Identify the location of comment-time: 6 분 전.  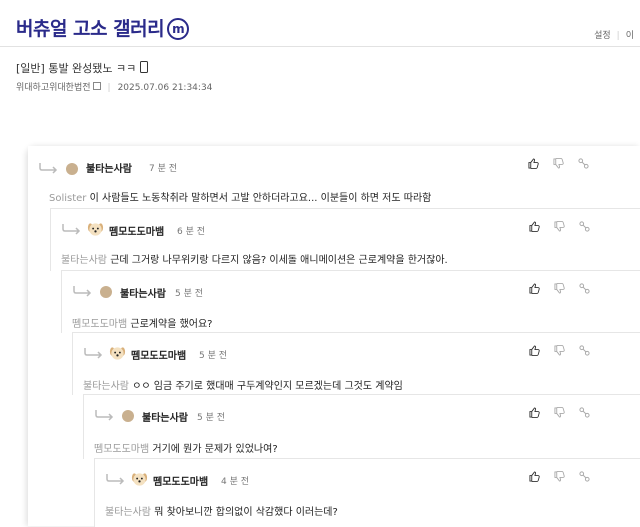
(191, 232).